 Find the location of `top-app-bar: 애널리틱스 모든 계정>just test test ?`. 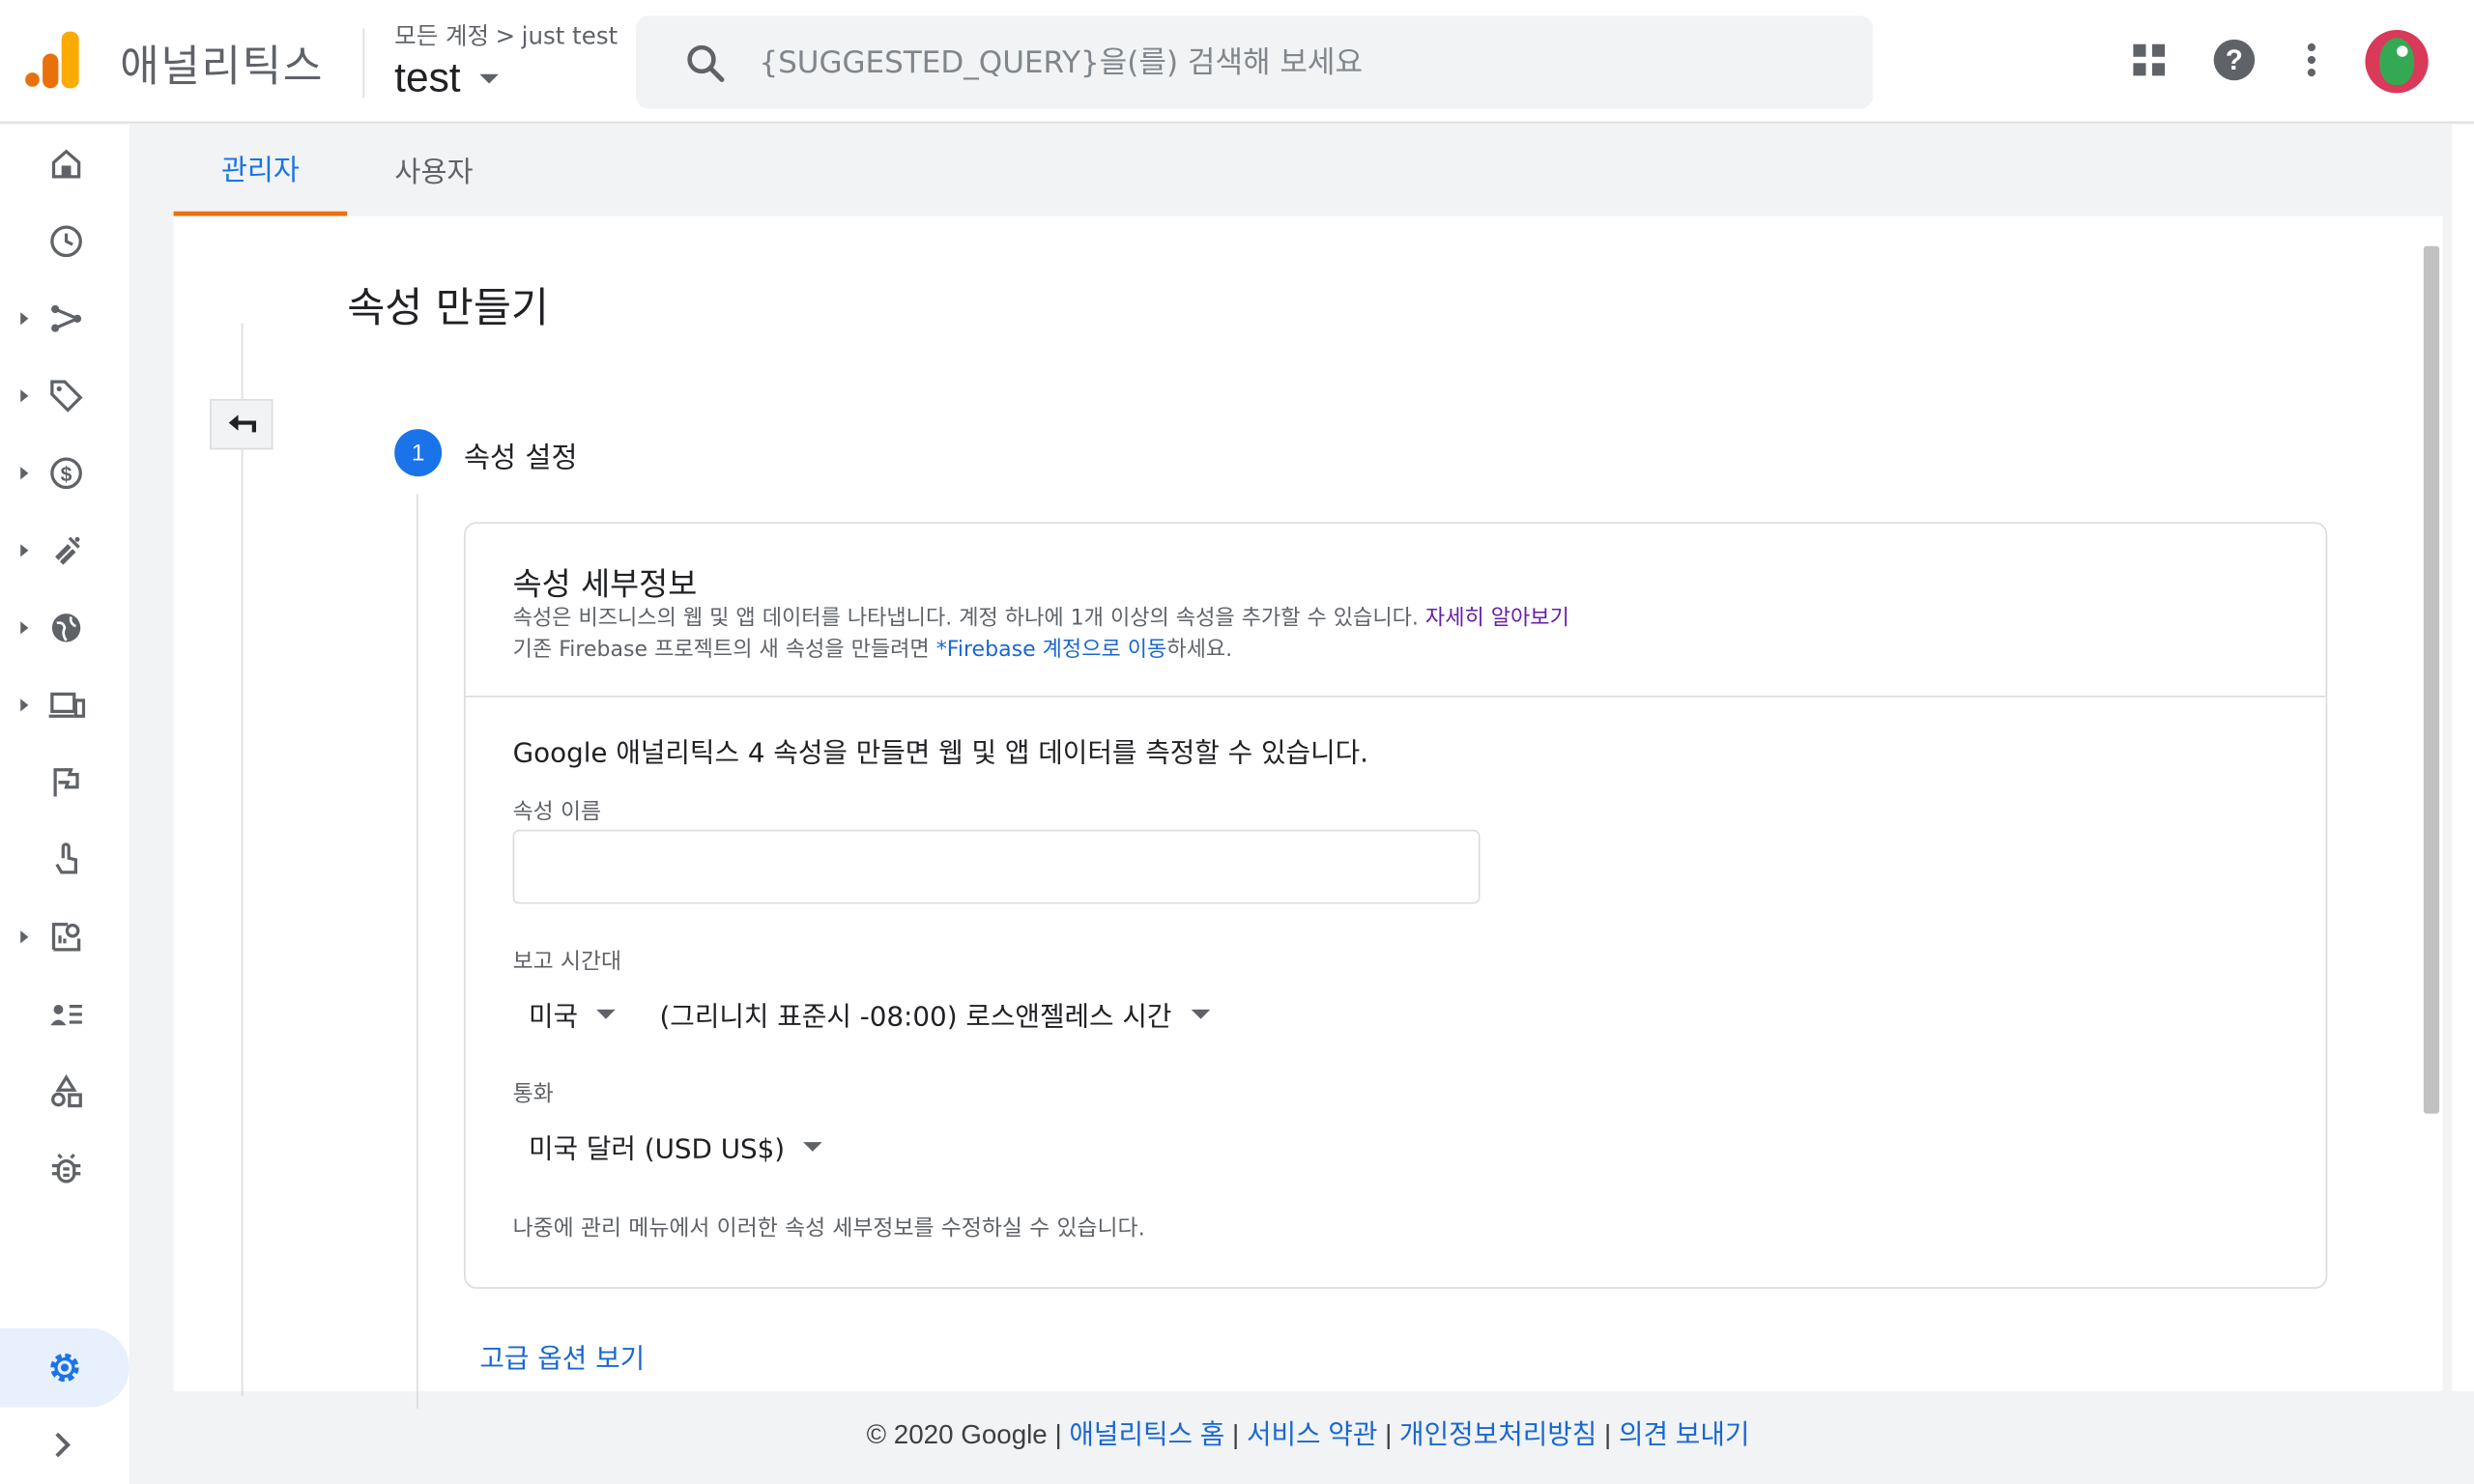

top-app-bar: 애널리틱스 모든 계정>just test test ? is located at coordinates (1237, 62).